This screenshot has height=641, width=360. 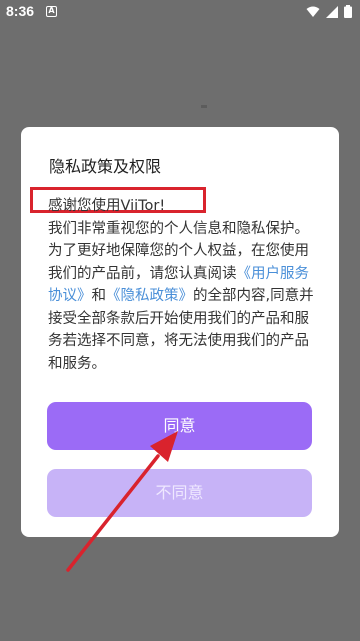 I want to click on status-icons, so click(x=329, y=11).